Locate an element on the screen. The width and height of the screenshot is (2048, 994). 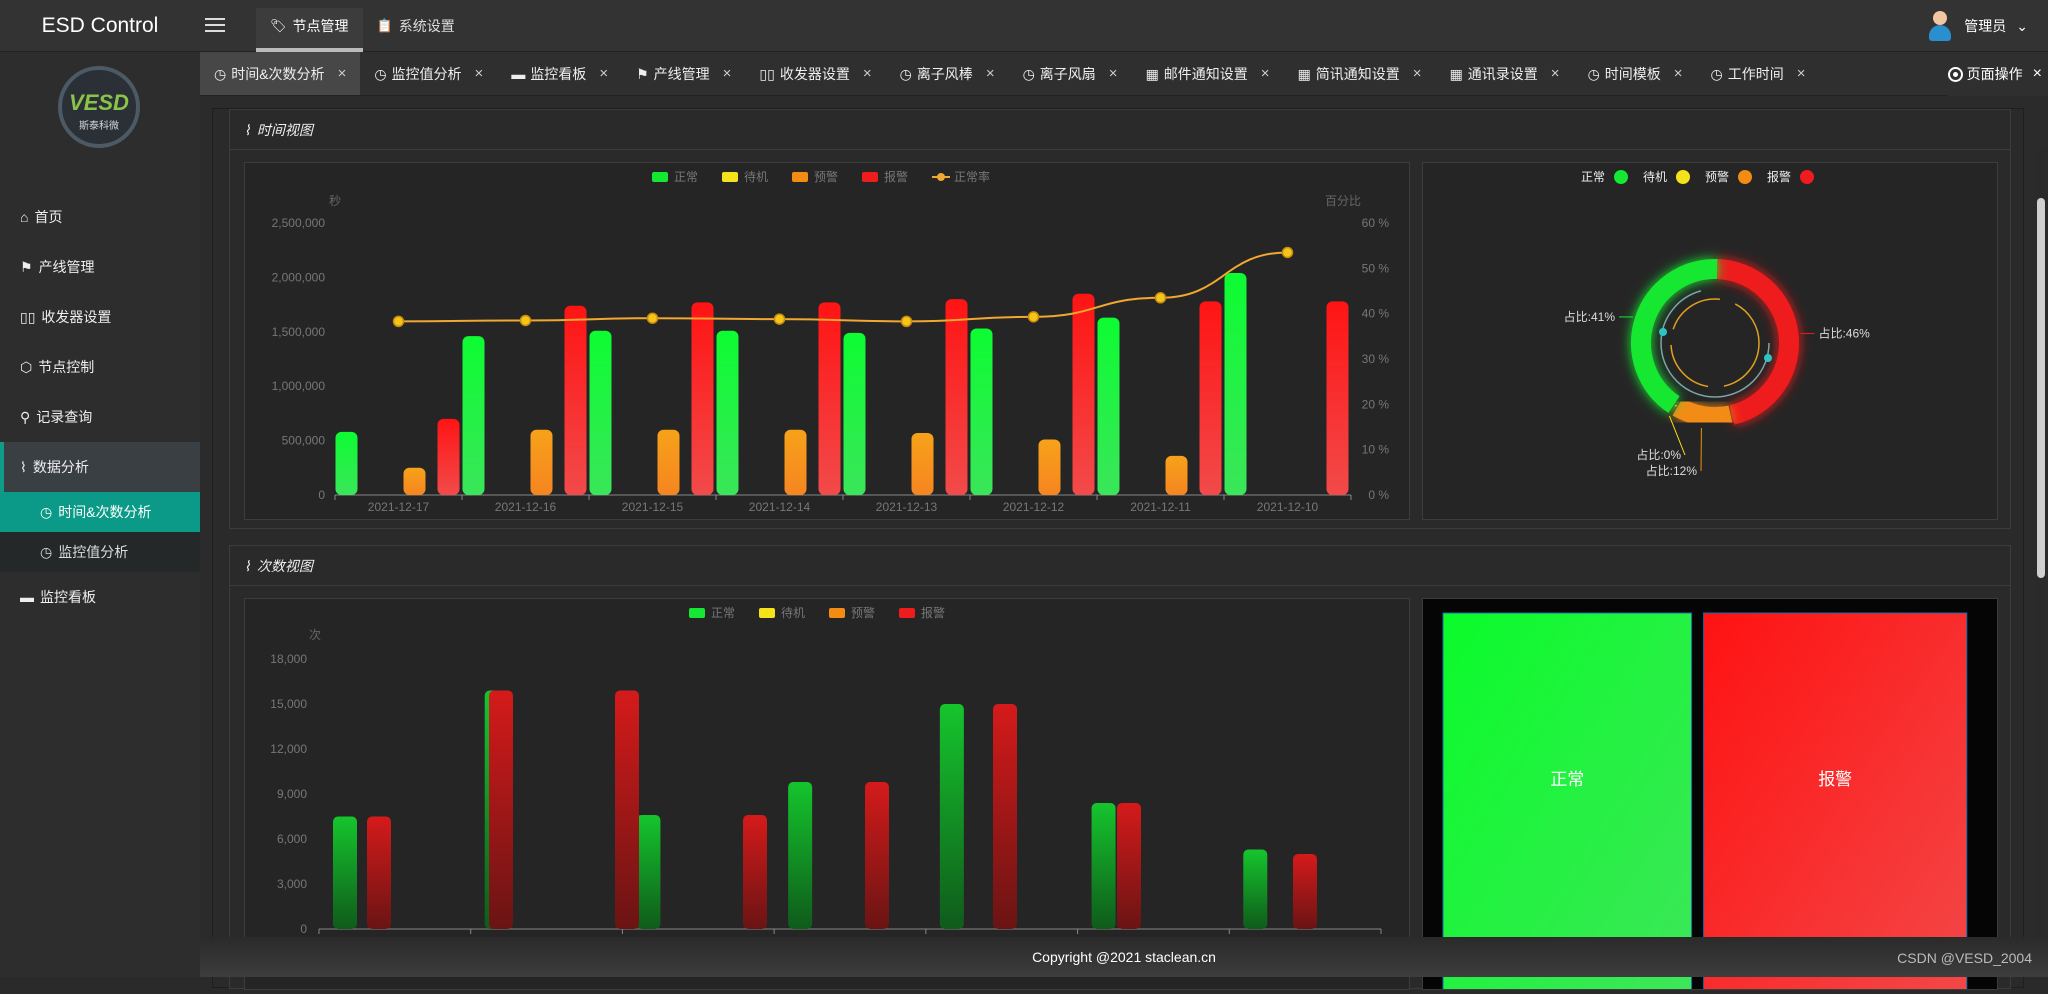
ring-slice-报警 is located at coordinates (1752, 342).